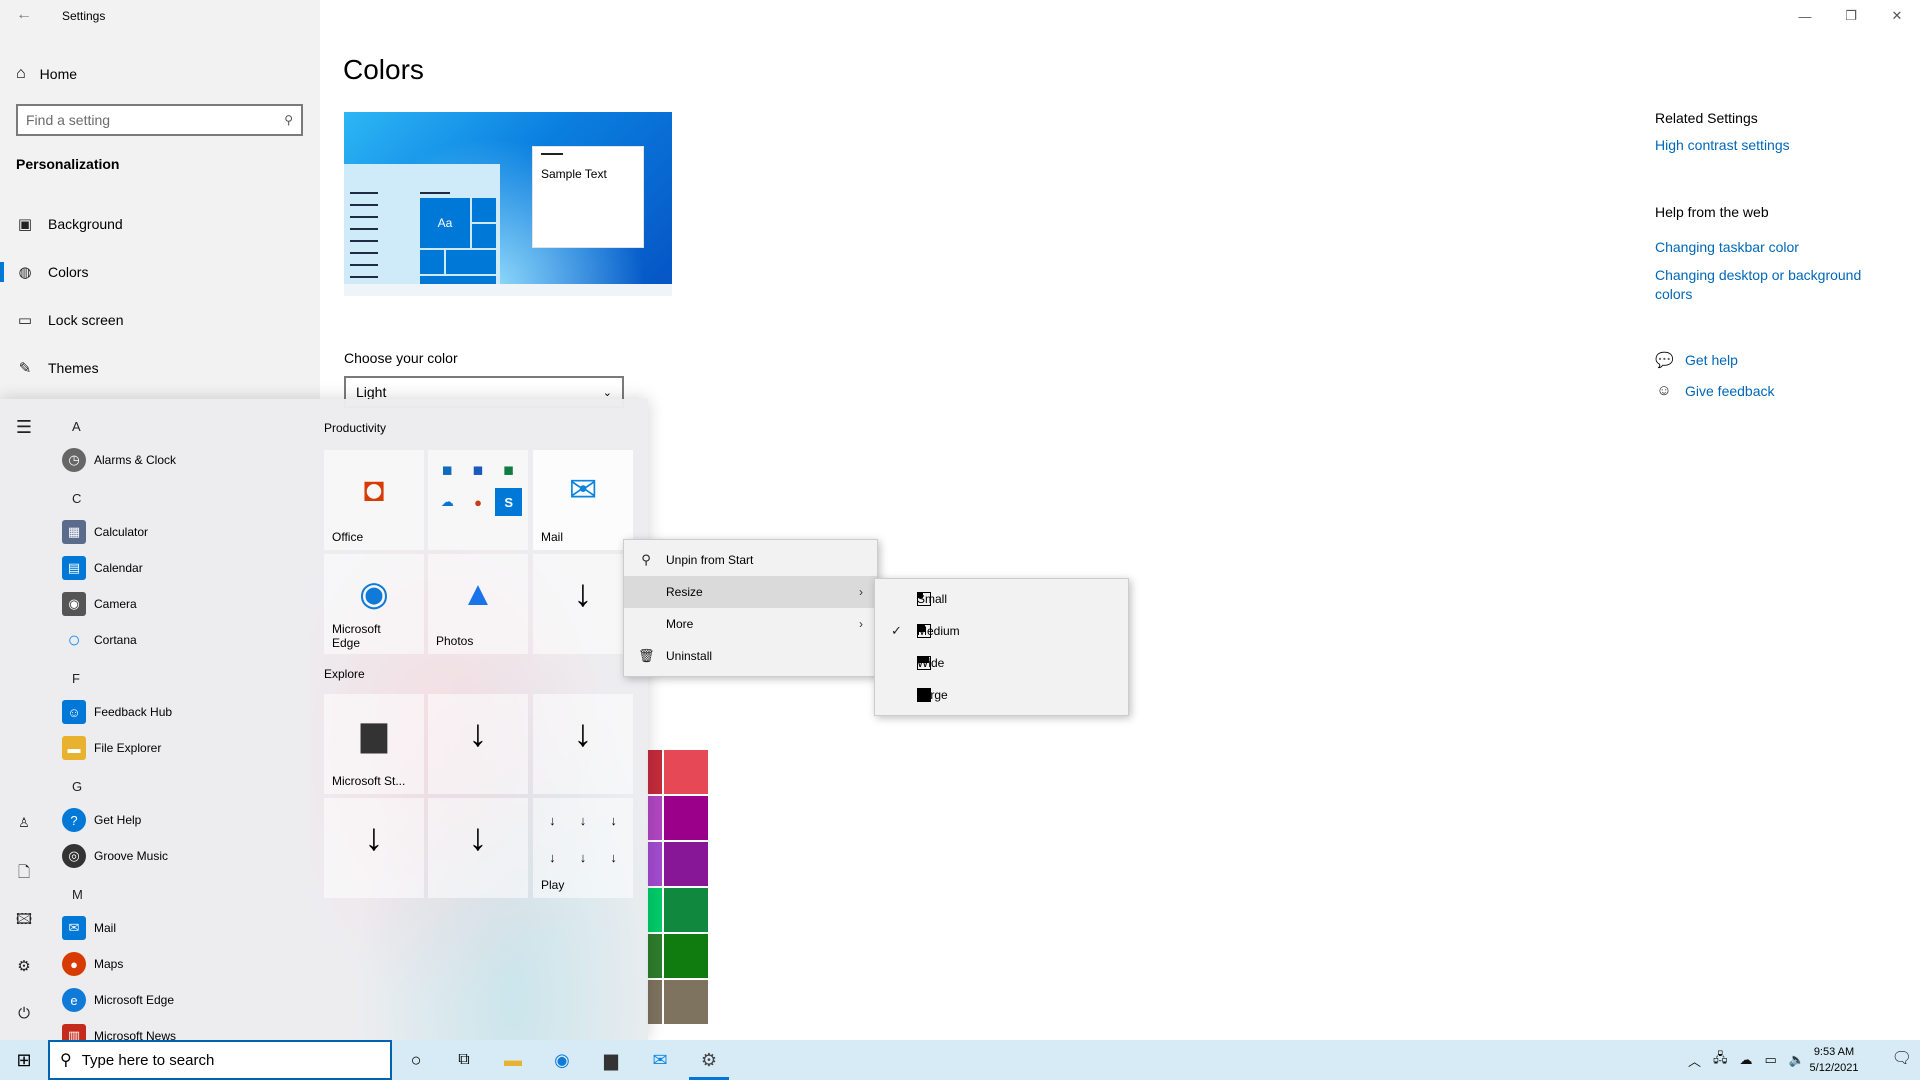 This screenshot has height=1080, width=1920. What do you see at coordinates (155, 120) in the screenshot?
I see `find-setting-input` at bounding box center [155, 120].